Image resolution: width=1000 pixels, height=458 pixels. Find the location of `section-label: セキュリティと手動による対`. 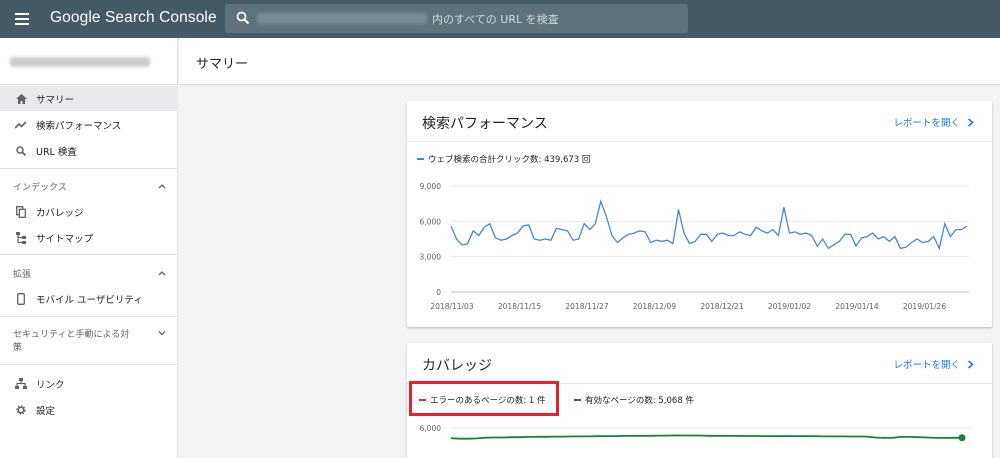

section-label: セキュリティと手動による対 is located at coordinates (71, 335).